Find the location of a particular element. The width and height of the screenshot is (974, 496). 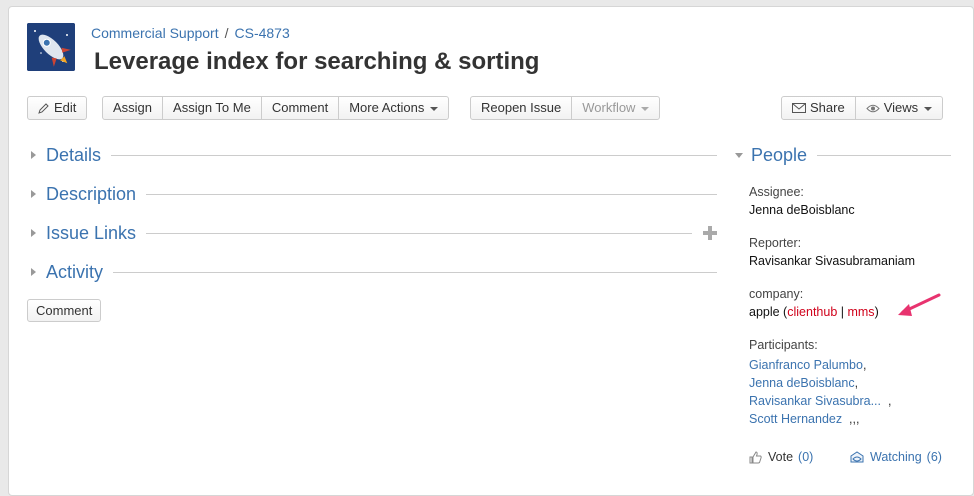

share-button: Share is located at coordinates (819, 108).